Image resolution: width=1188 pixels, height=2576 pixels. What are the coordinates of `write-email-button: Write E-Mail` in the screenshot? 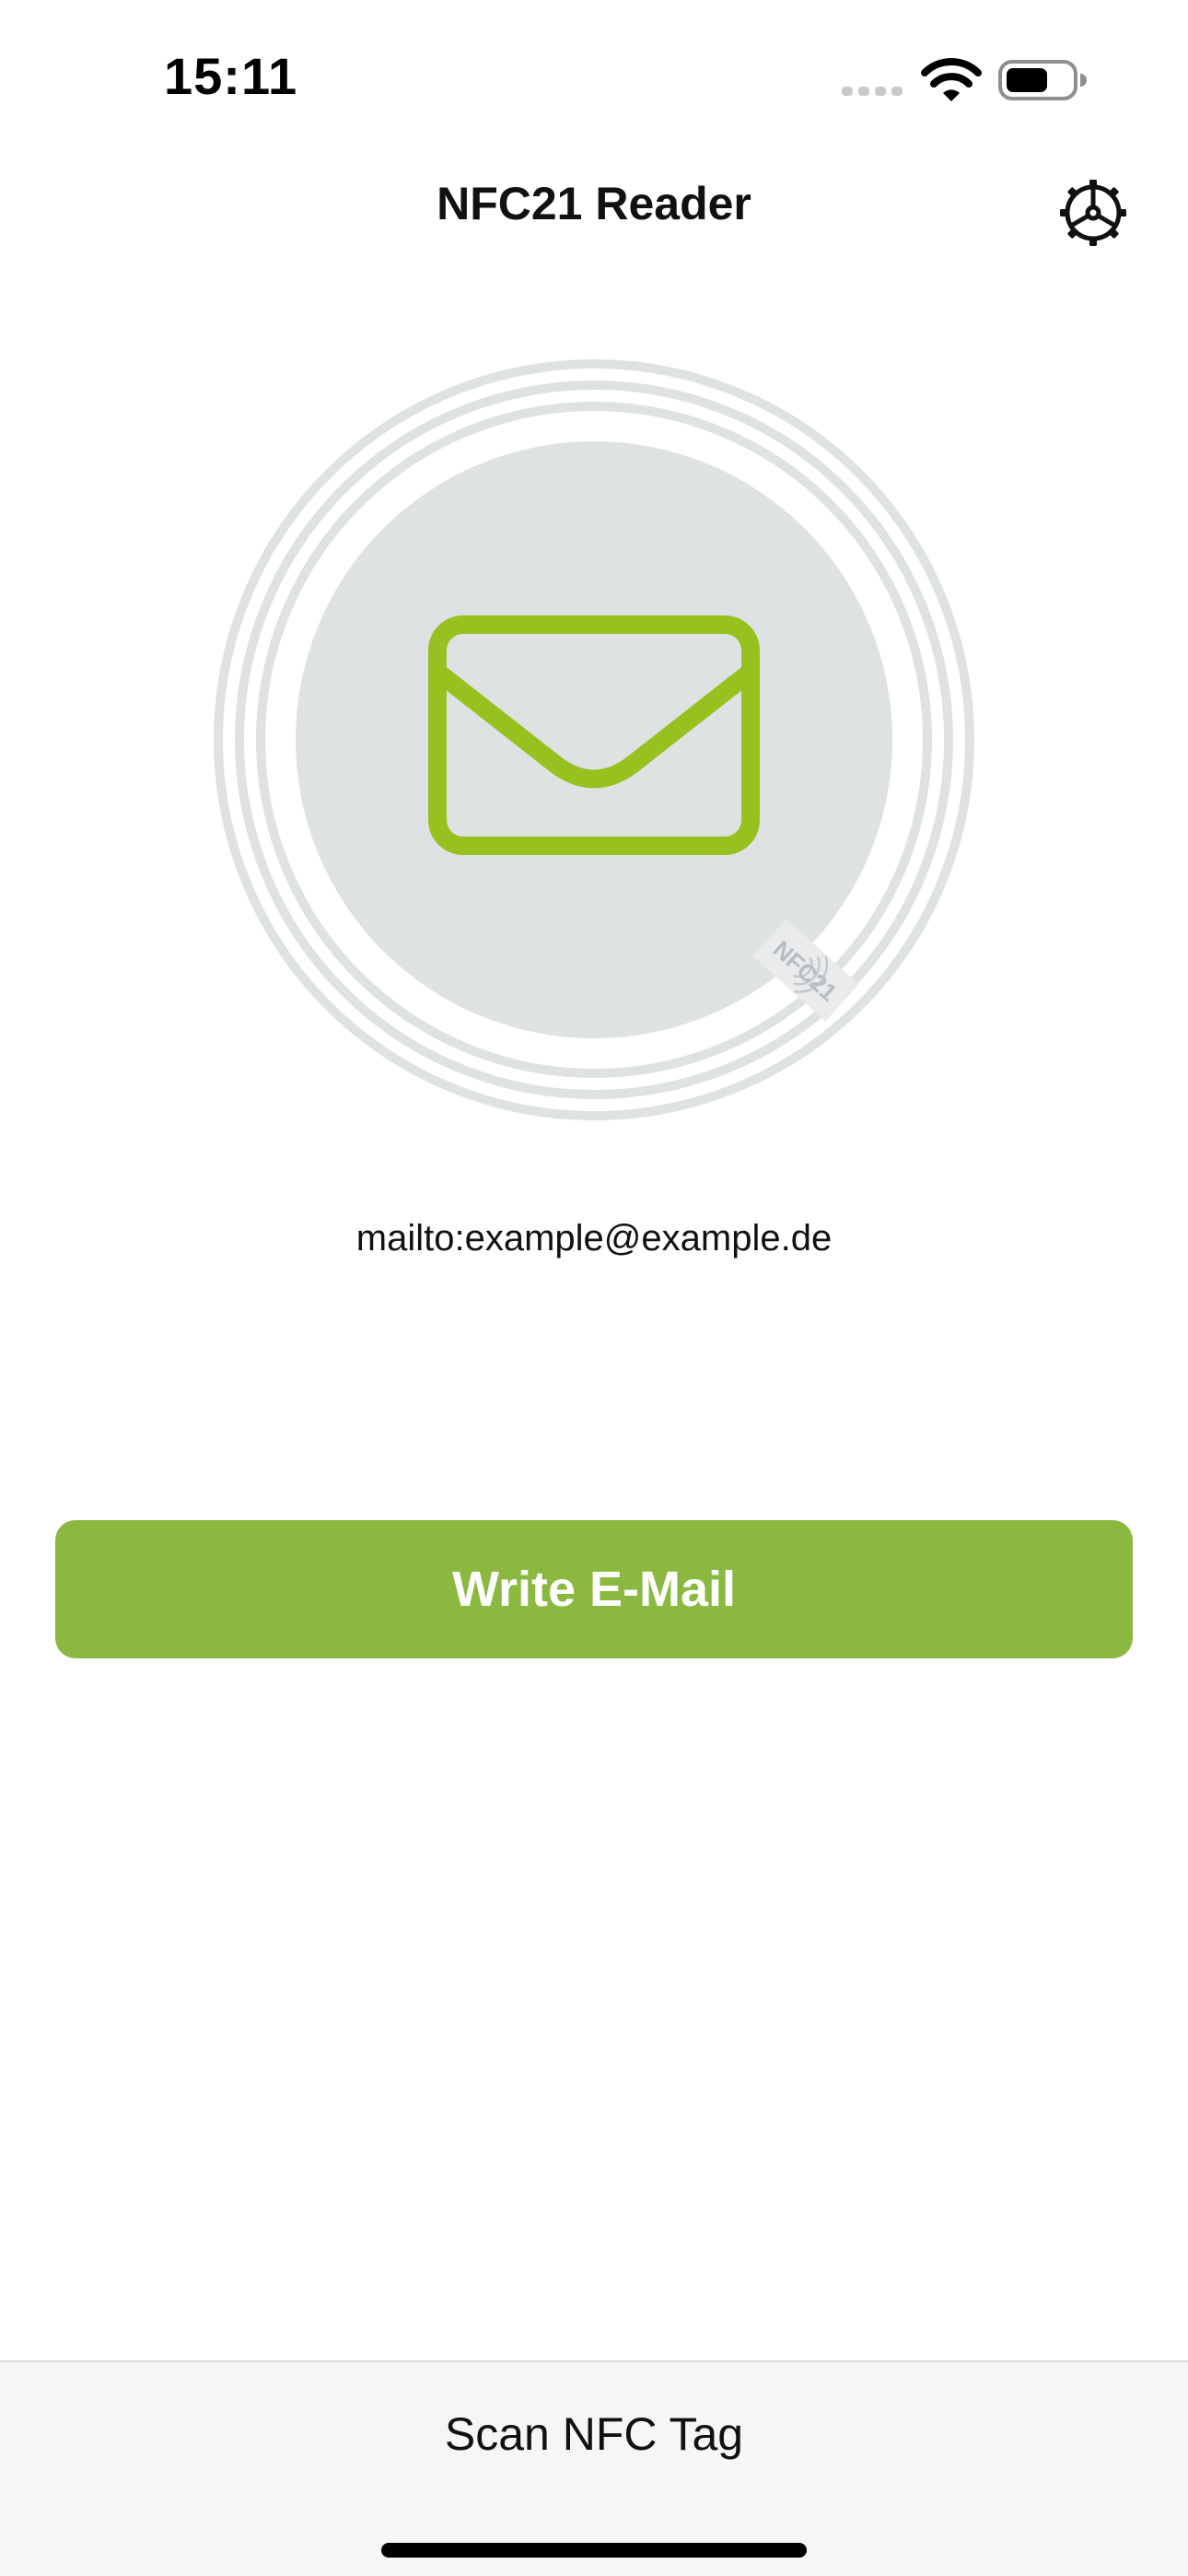 It's located at (594, 1589).